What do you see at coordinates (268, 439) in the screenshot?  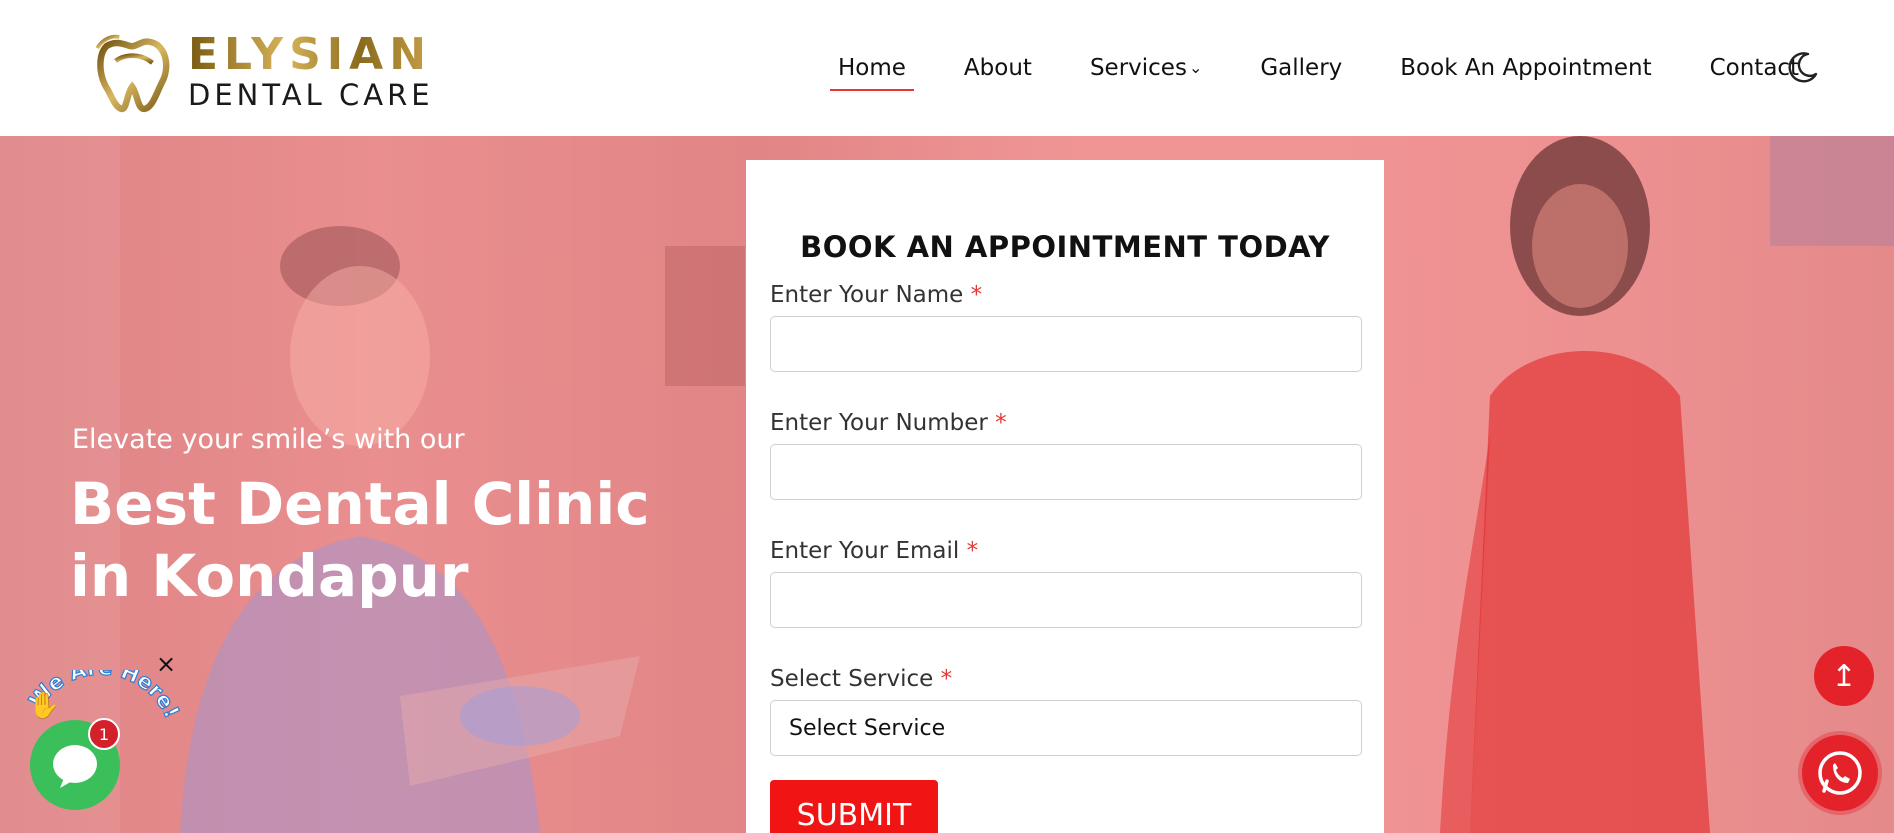 I see `hero-tagline: Elevate your smile’s with our` at bounding box center [268, 439].